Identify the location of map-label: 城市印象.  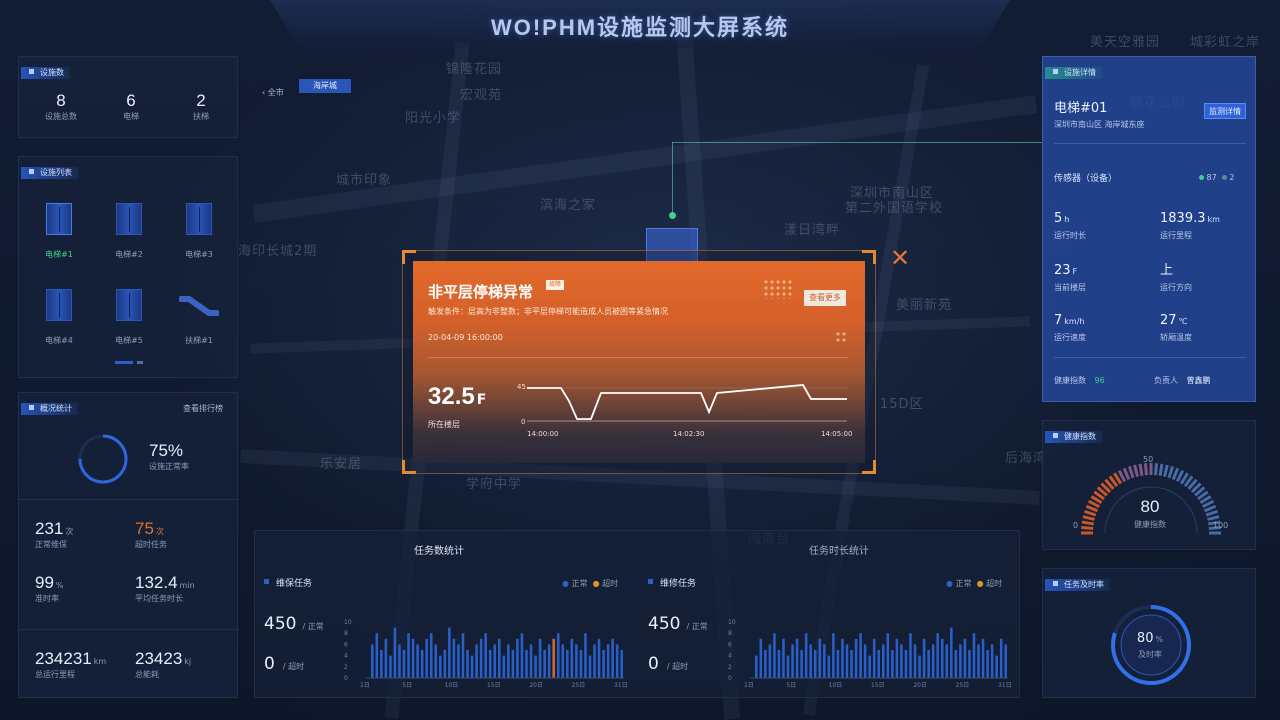
(364, 180).